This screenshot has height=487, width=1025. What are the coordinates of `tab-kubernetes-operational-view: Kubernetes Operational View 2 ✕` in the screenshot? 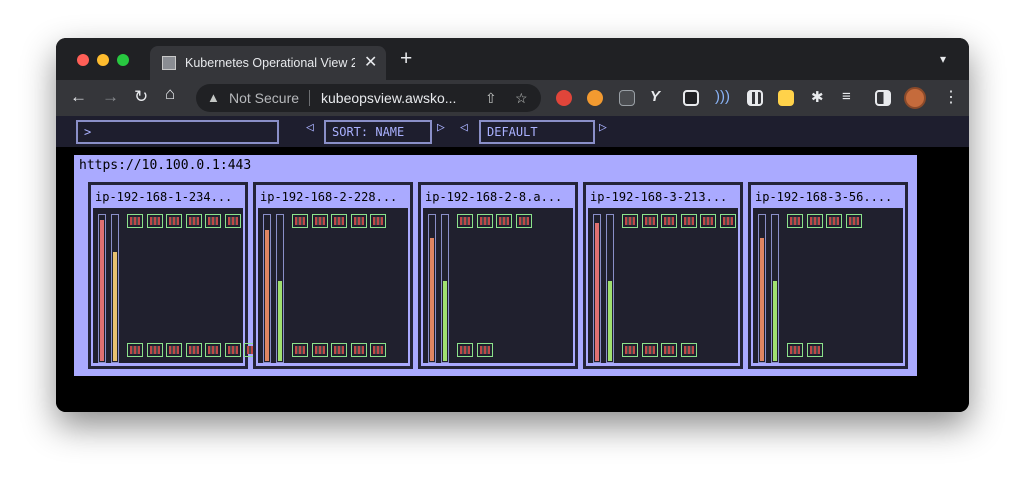 It's located at (268, 63).